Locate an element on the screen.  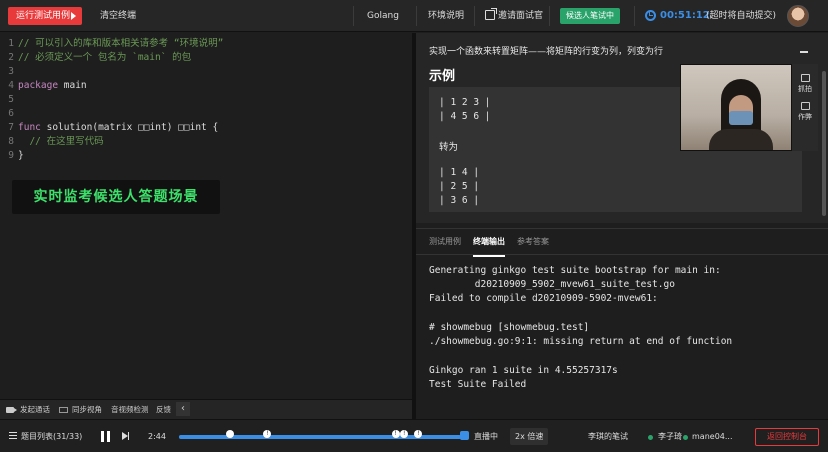
example-line: 转为 is located at coordinates (448, 146).